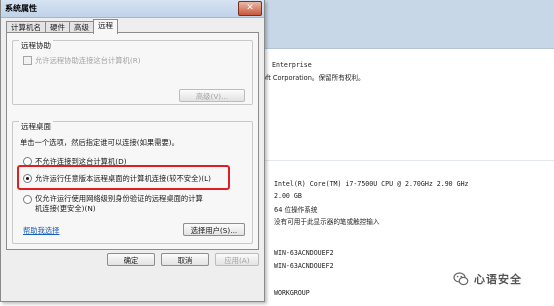 Image resolution: width=554 pixels, height=306 pixels. What do you see at coordinates (237, 259) in the screenshot?
I see `apply-button: 应用(A)` at bounding box center [237, 259].